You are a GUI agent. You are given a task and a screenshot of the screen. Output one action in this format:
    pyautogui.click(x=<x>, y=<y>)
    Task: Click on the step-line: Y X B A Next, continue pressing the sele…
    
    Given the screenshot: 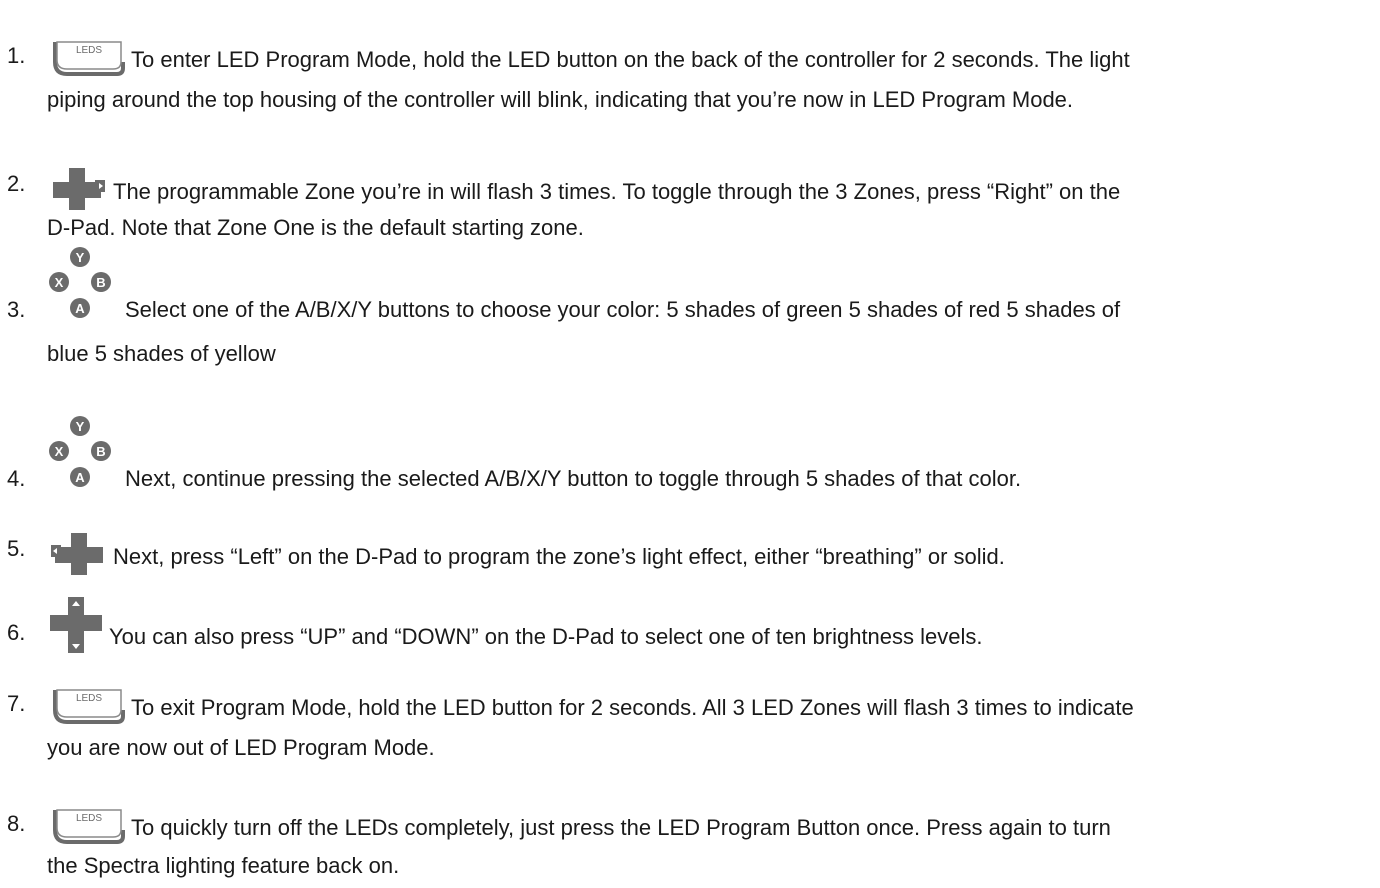 What is the action you would take?
    pyautogui.click(x=534, y=456)
    